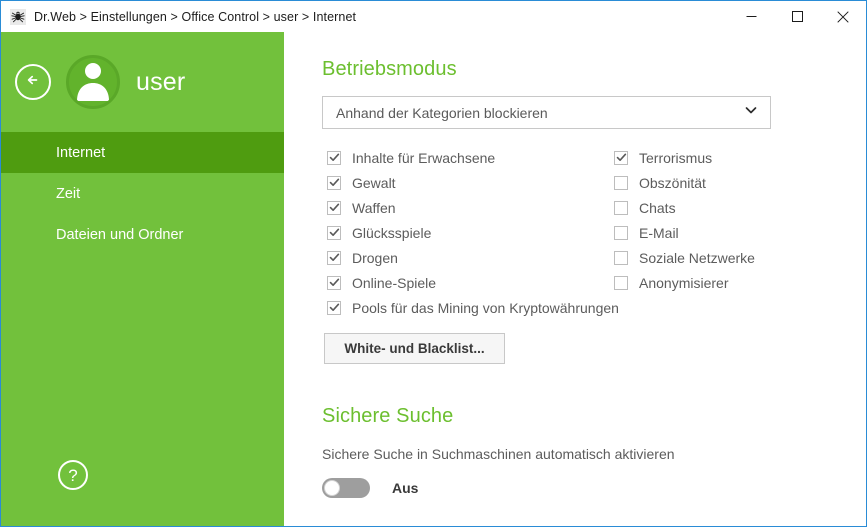 Image resolution: width=867 pixels, height=527 pixels. I want to click on checkbox-row: Chats, so click(684, 207).